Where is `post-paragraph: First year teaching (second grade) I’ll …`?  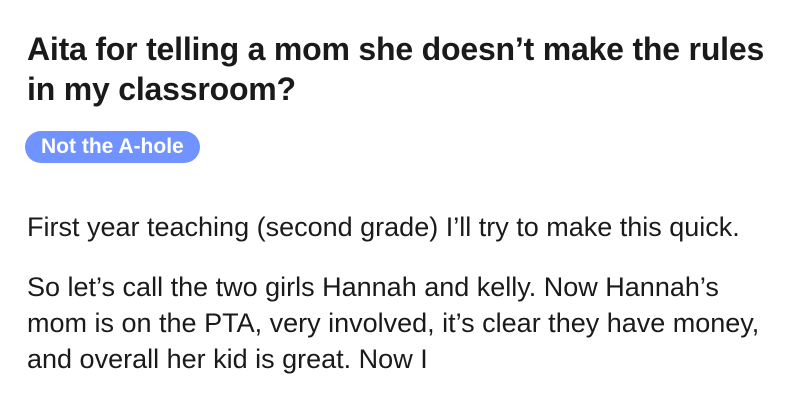
post-paragraph: First year teaching (second grade) I’ll … is located at coordinates (383, 227).